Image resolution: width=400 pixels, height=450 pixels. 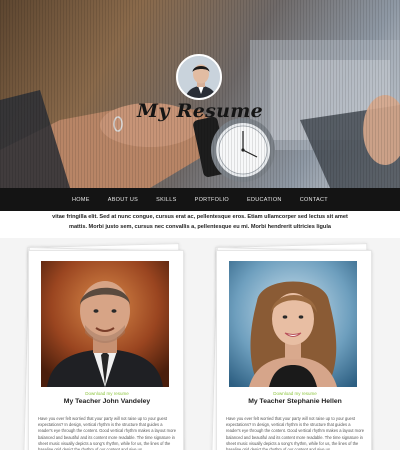 I want to click on portrait-man-image, so click(x=105, y=324).